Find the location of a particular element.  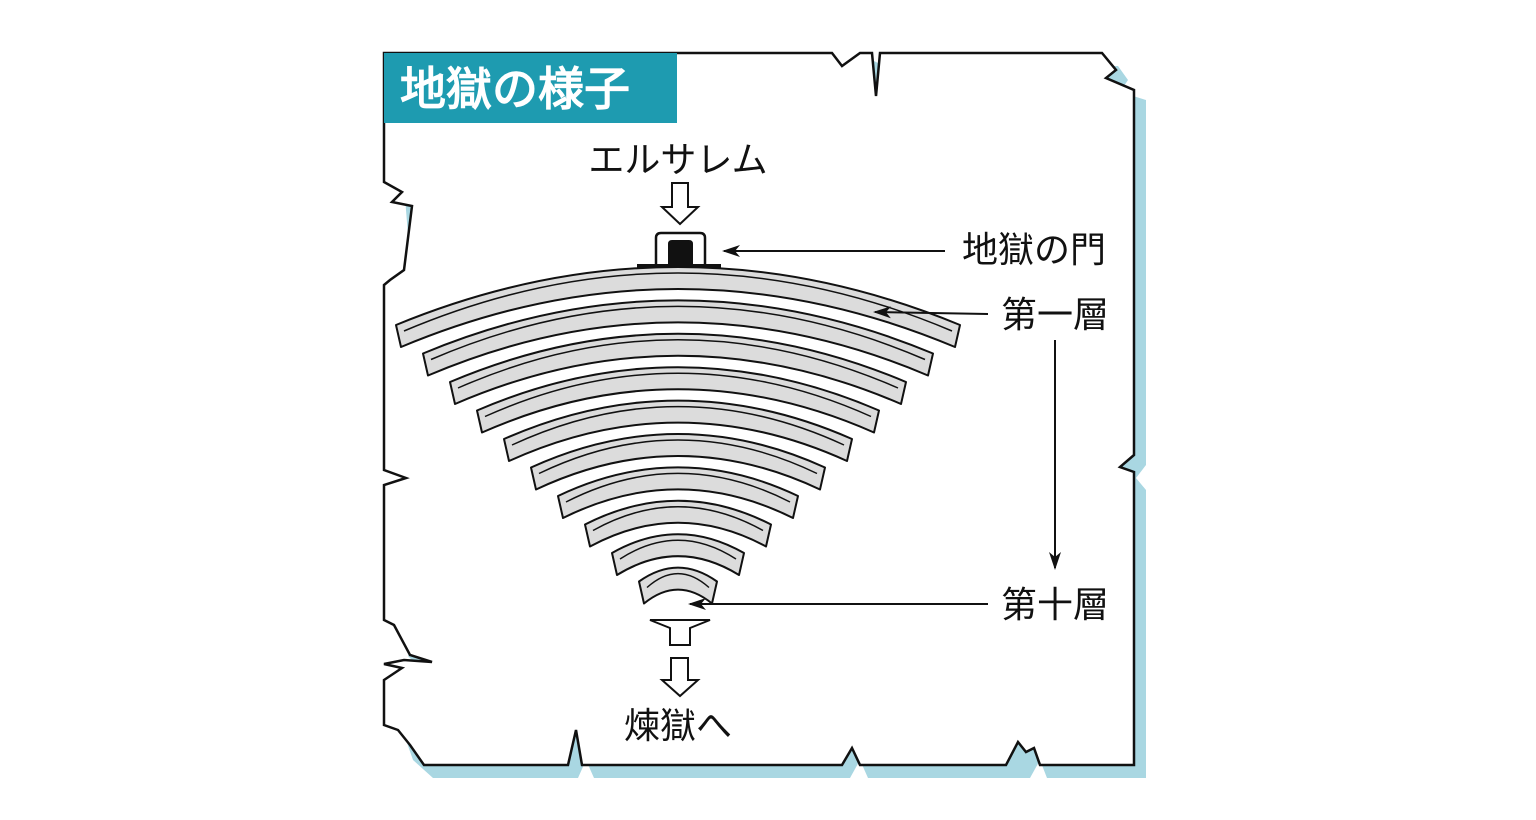

label-jerusalem: エルサレム is located at coordinates (677, 160).